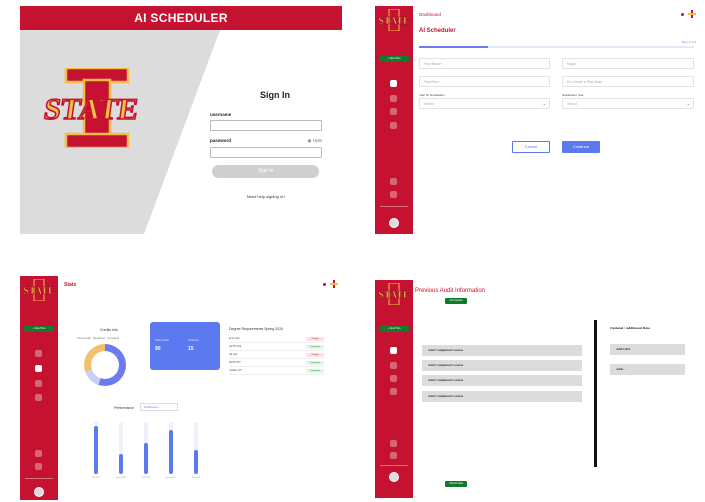 The width and height of the screenshot is (705, 502). What do you see at coordinates (628, 103) in the screenshot?
I see `grad-select: Select ⌄` at bounding box center [628, 103].